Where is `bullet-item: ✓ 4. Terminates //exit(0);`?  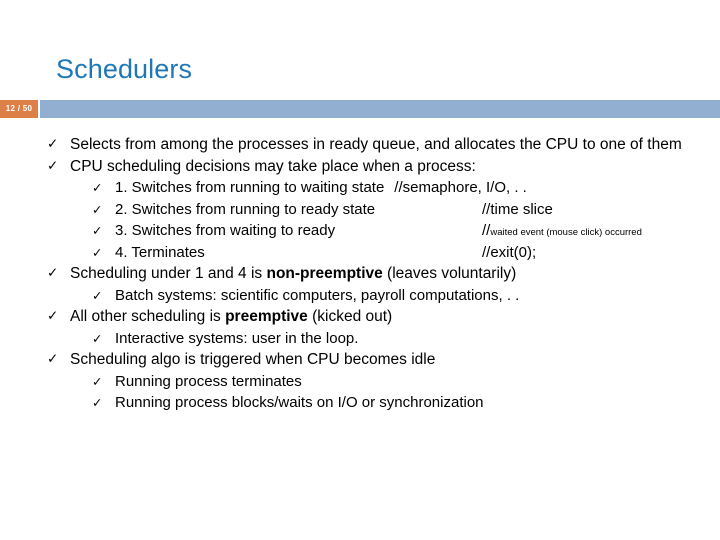 bullet-item: ✓ 4. Terminates //exit(0); is located at coordinates (360, 253).